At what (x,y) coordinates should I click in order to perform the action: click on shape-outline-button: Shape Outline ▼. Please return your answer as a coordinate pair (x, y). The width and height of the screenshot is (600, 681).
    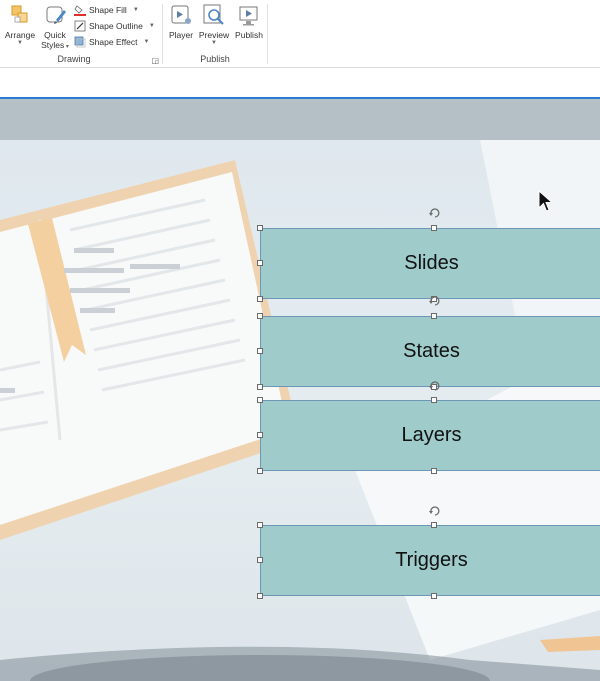
    Looking at the image, I should click on (114, 26).